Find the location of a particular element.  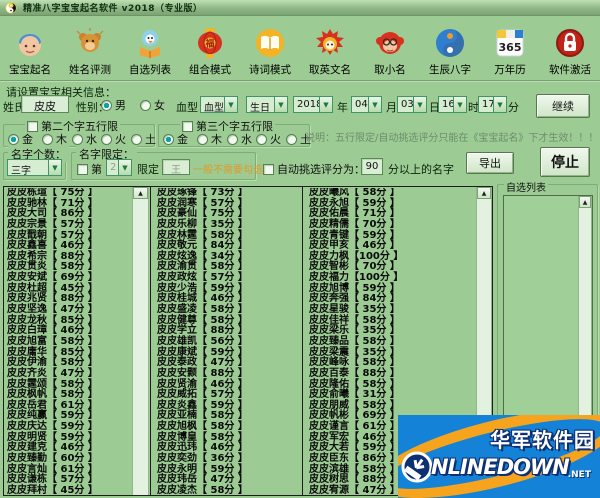

wuxing2-radio-jin: 金 is located at coordinates (20, 139).